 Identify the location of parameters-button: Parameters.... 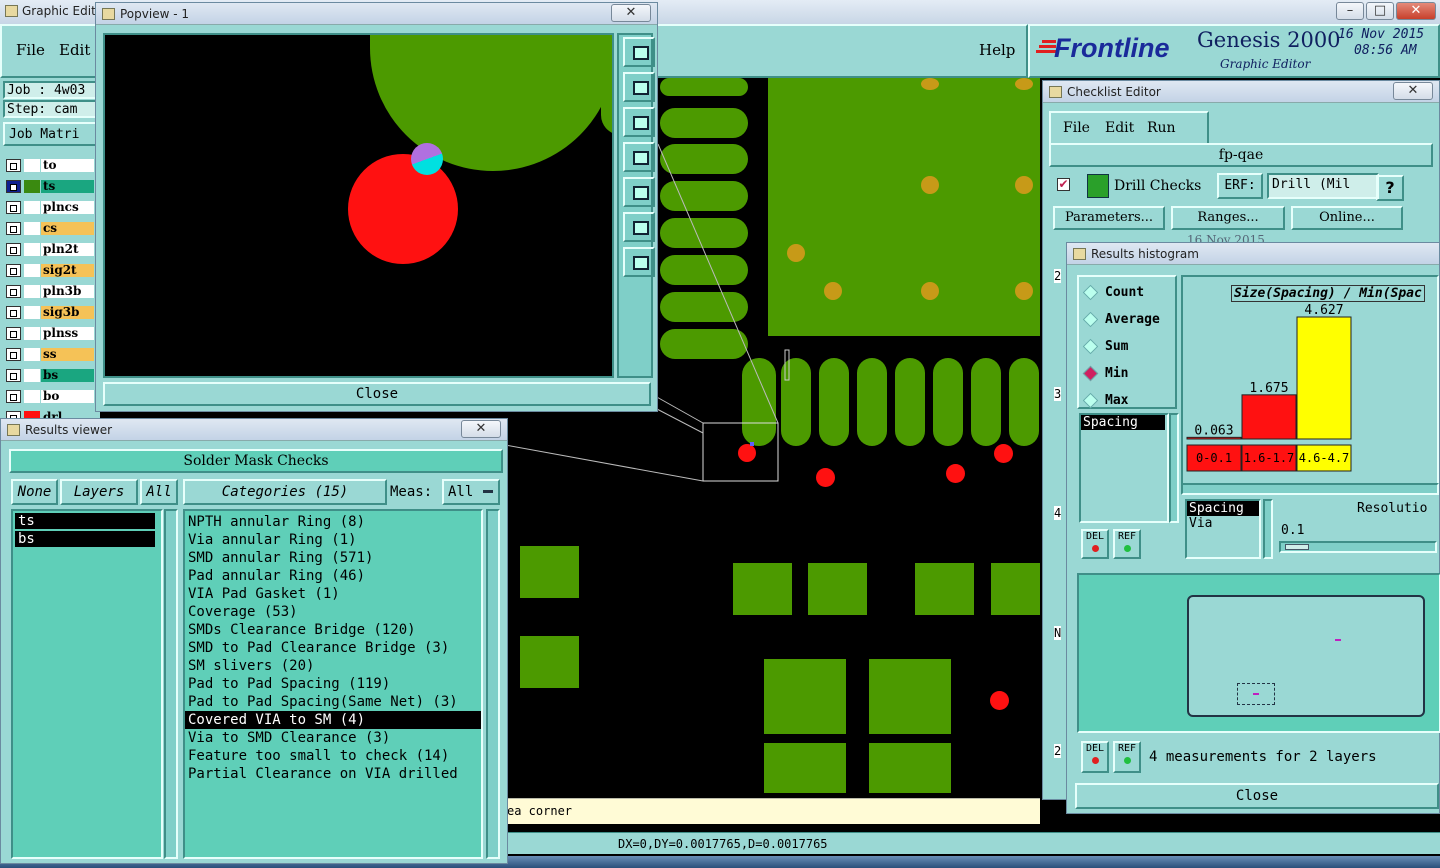
(1109, 218).